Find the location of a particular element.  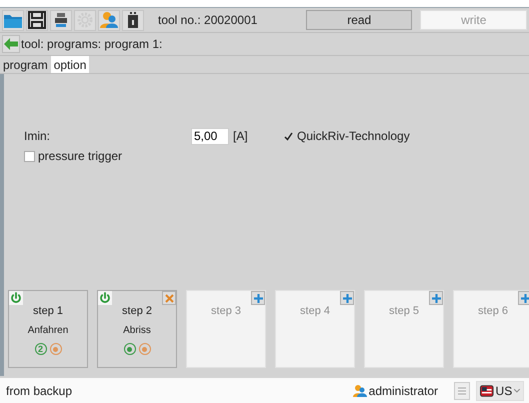

step-card: step 2 Abriss is located at coordinates (137, 329).